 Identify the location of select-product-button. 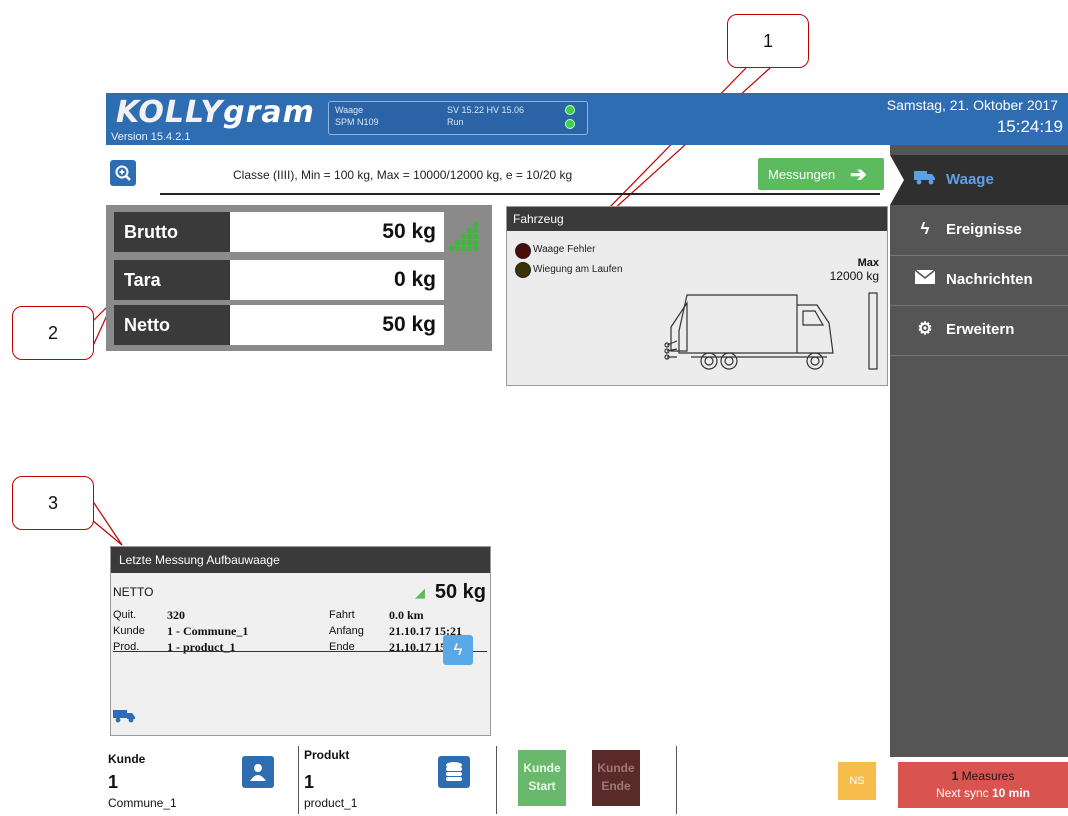
(454, 772).